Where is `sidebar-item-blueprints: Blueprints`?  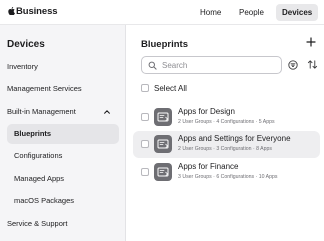
sidebar-item-blueprints: Blueprints is located at coordinates (63, 134).